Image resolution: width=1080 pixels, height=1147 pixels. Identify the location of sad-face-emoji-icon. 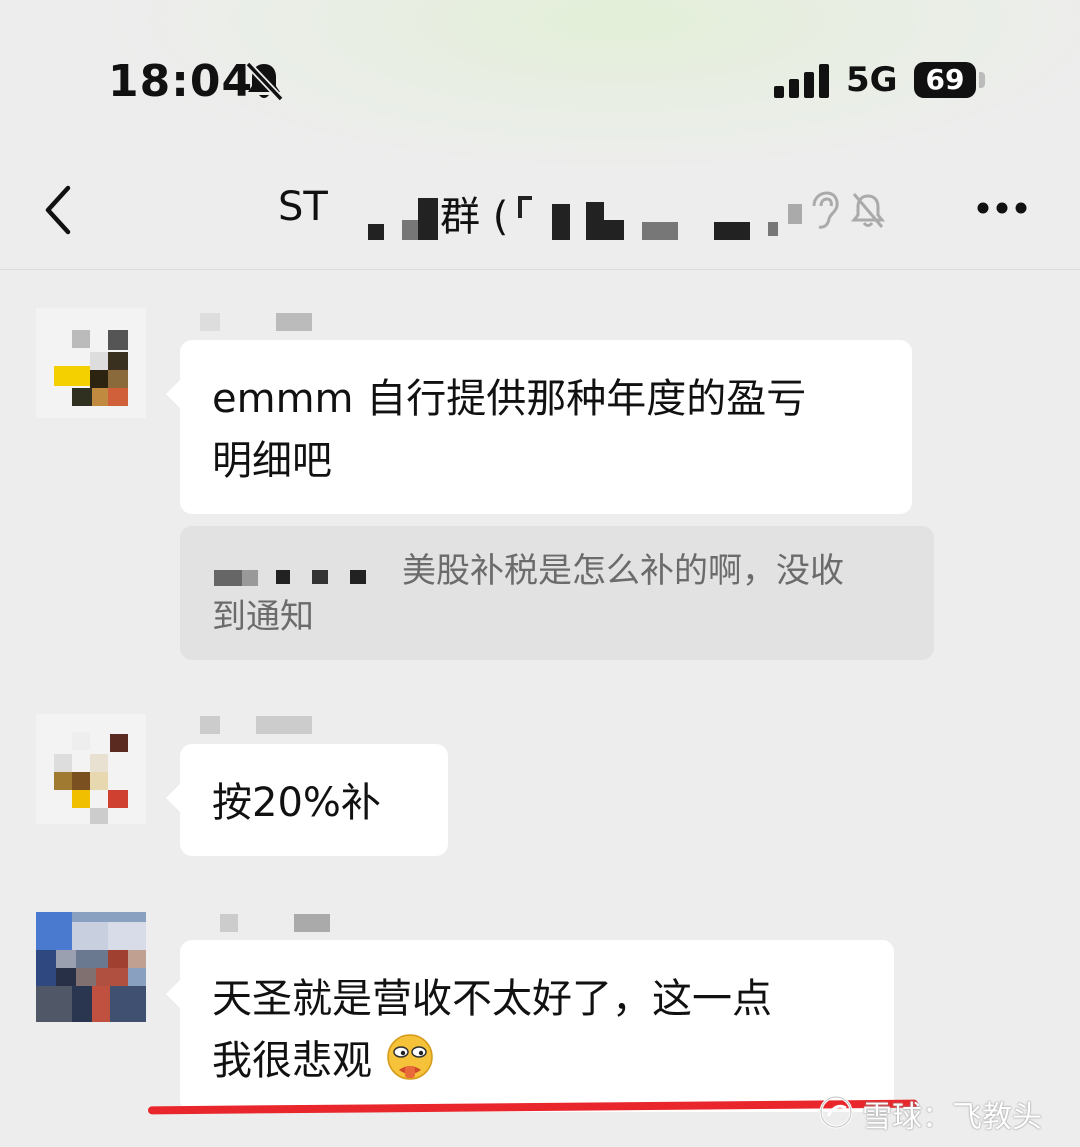
(409, 1057).